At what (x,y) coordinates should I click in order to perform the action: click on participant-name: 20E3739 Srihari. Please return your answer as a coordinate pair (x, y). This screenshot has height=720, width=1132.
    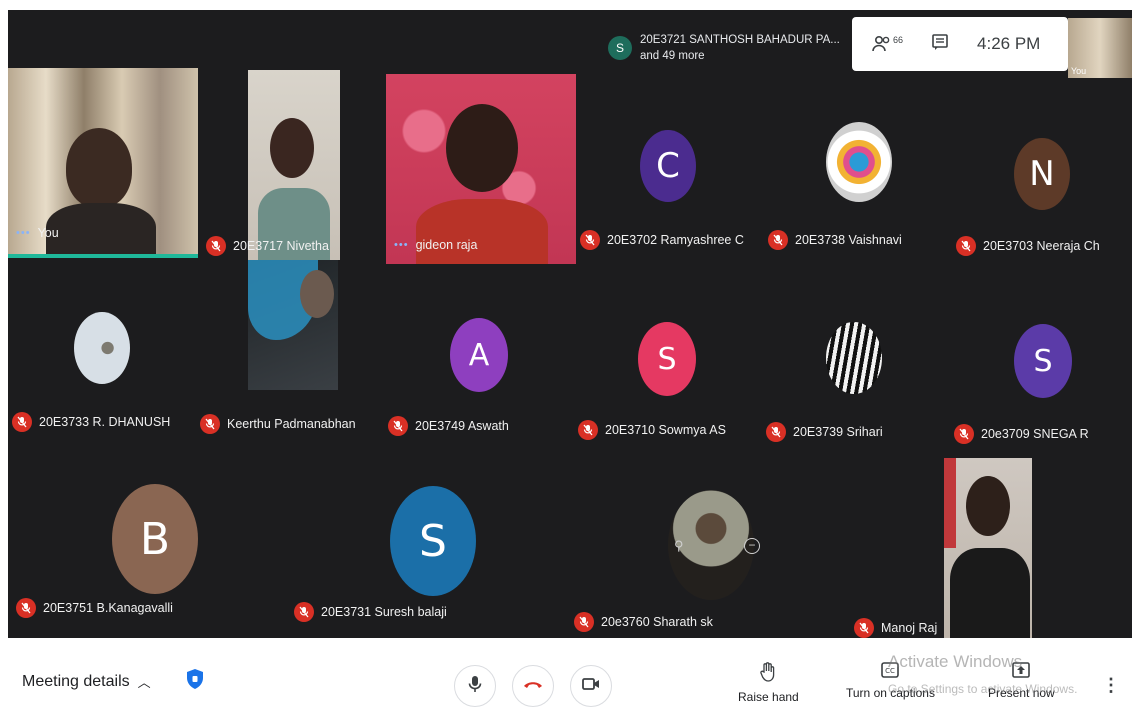
    Looking at the image, I should click on (838, 432).